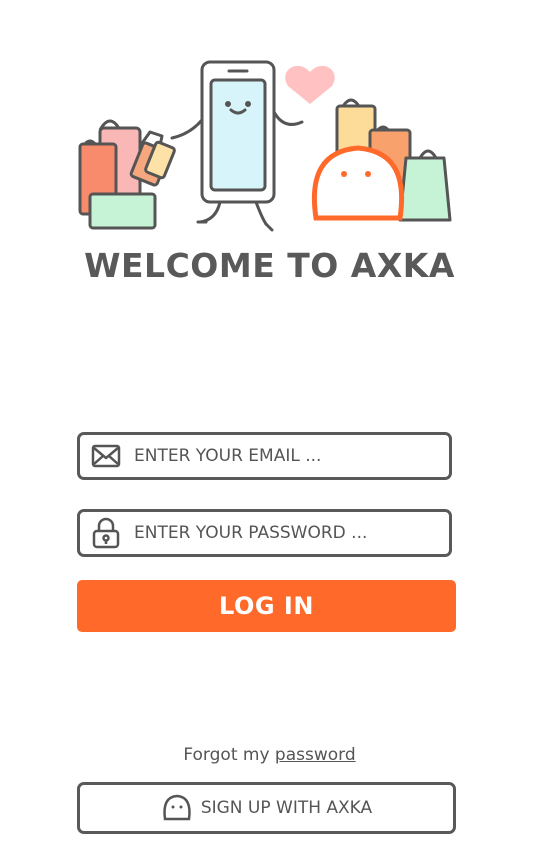 The image size is (539, 842). I want to click on axka-mascot-icon, so click(177, 808).